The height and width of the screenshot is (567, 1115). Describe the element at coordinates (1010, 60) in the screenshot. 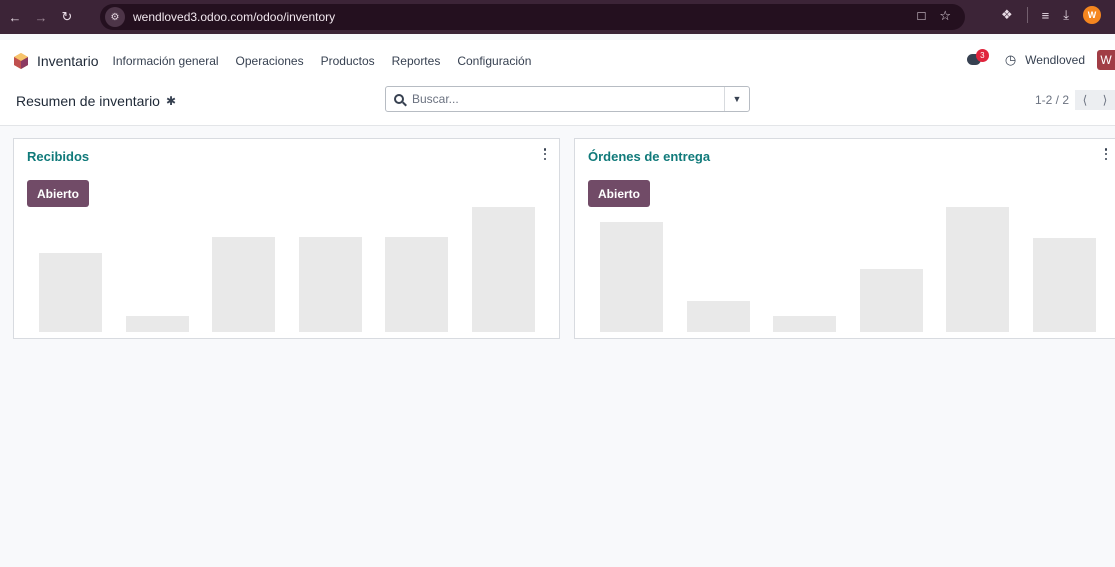

I see `activities-clock-icon: ◷` at that location.